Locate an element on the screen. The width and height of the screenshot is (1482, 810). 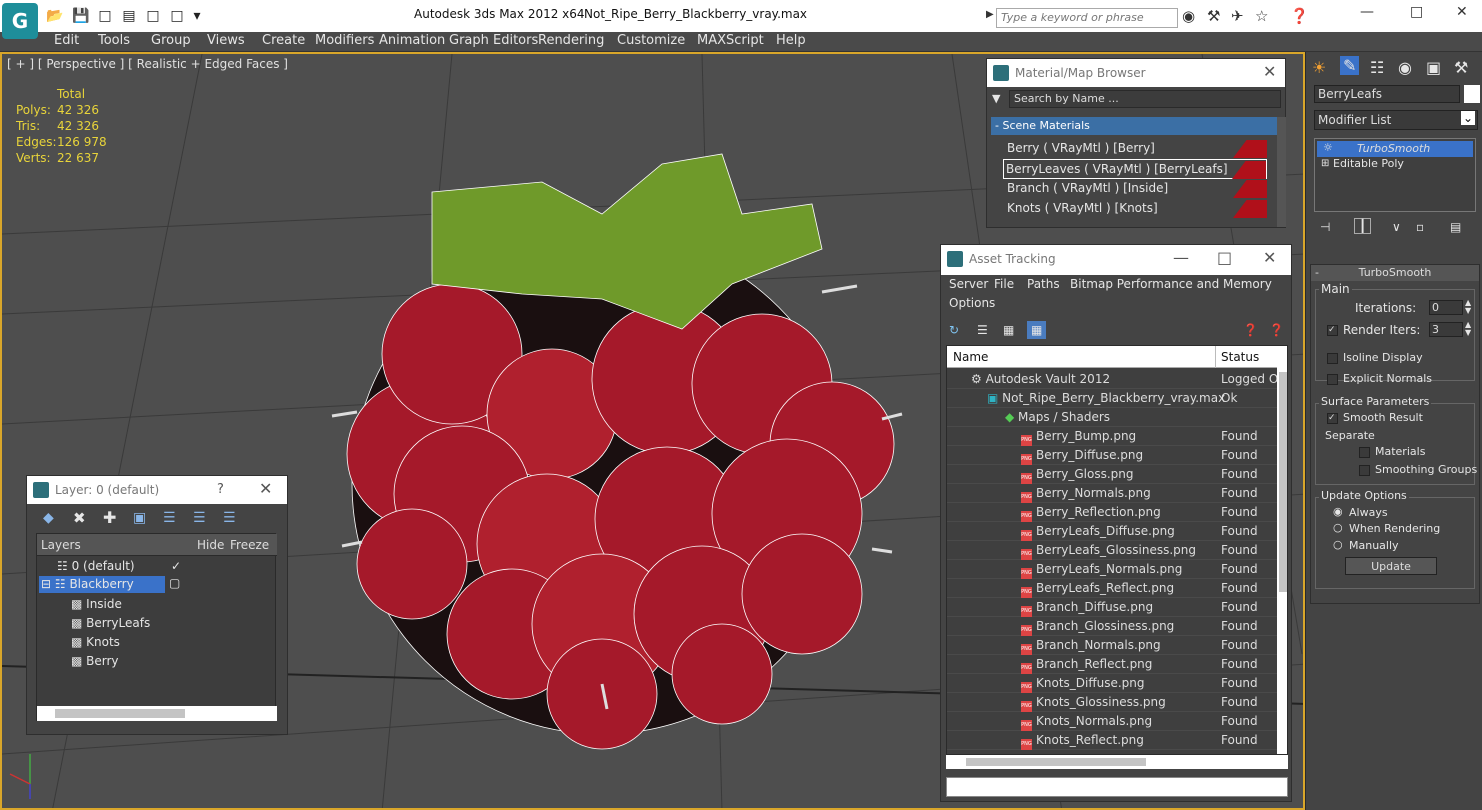
asset-path-field is located at coordinates (1117, 787).